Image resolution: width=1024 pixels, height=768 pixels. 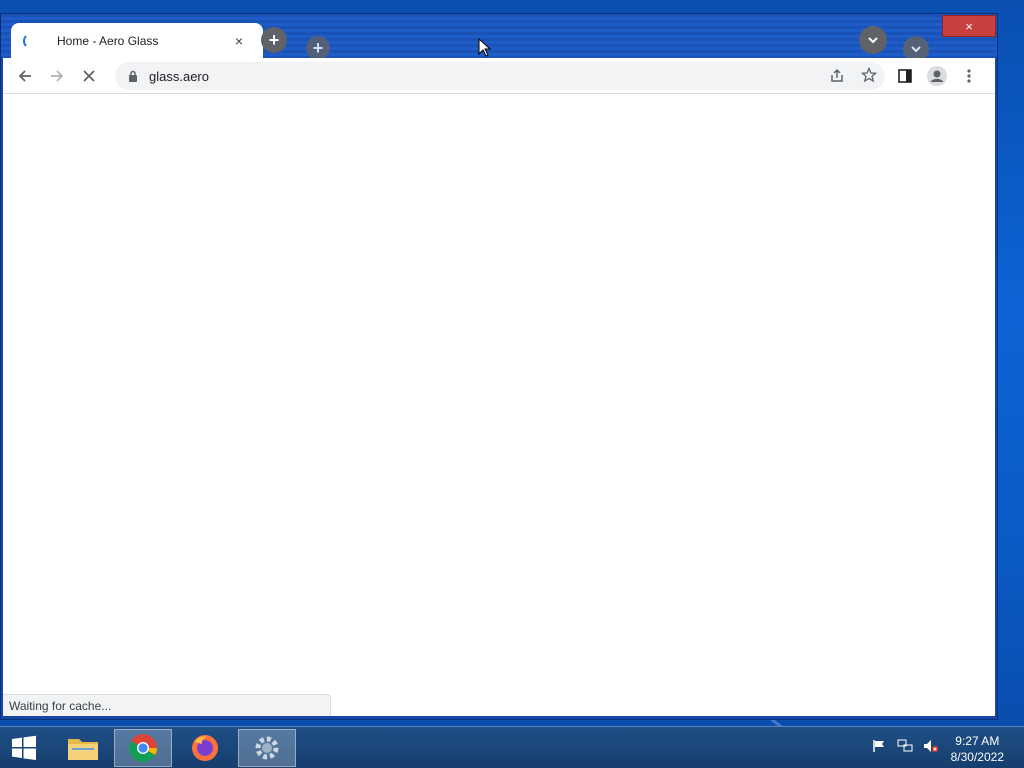 I want to click on loading-spinner-icon, so click(x=31, y=40).